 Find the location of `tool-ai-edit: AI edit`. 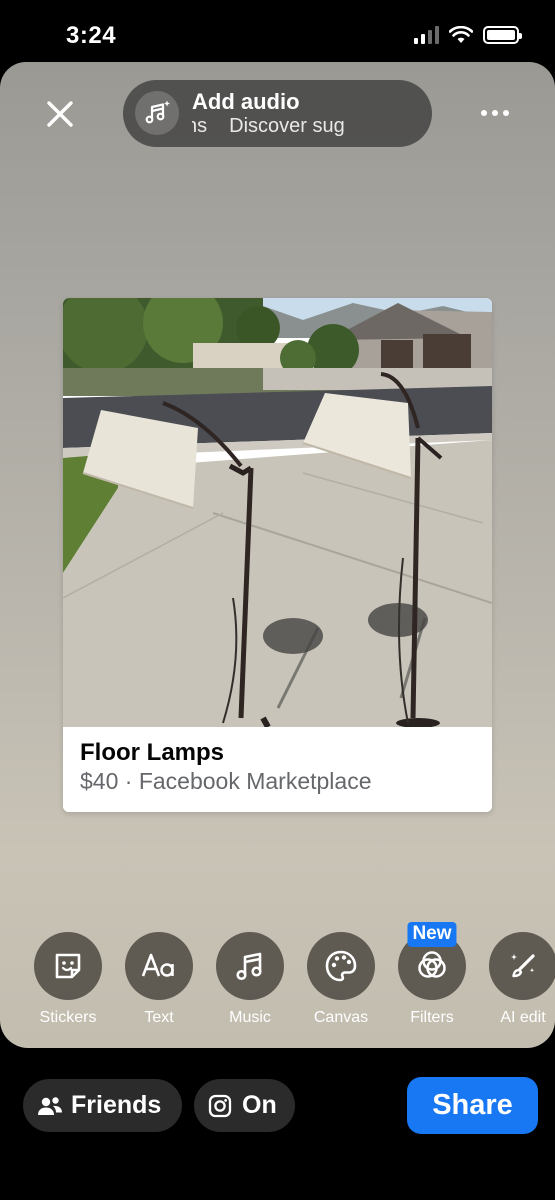

tool-ai-edit: AI edit is located at coordinates (516, 979).